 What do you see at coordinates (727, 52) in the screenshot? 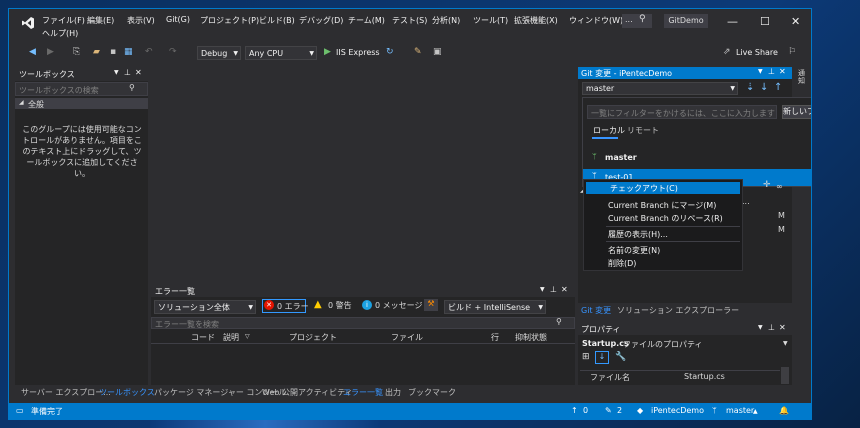
I see `live-share-icon: ⇗` at bounding box center [727, 52].